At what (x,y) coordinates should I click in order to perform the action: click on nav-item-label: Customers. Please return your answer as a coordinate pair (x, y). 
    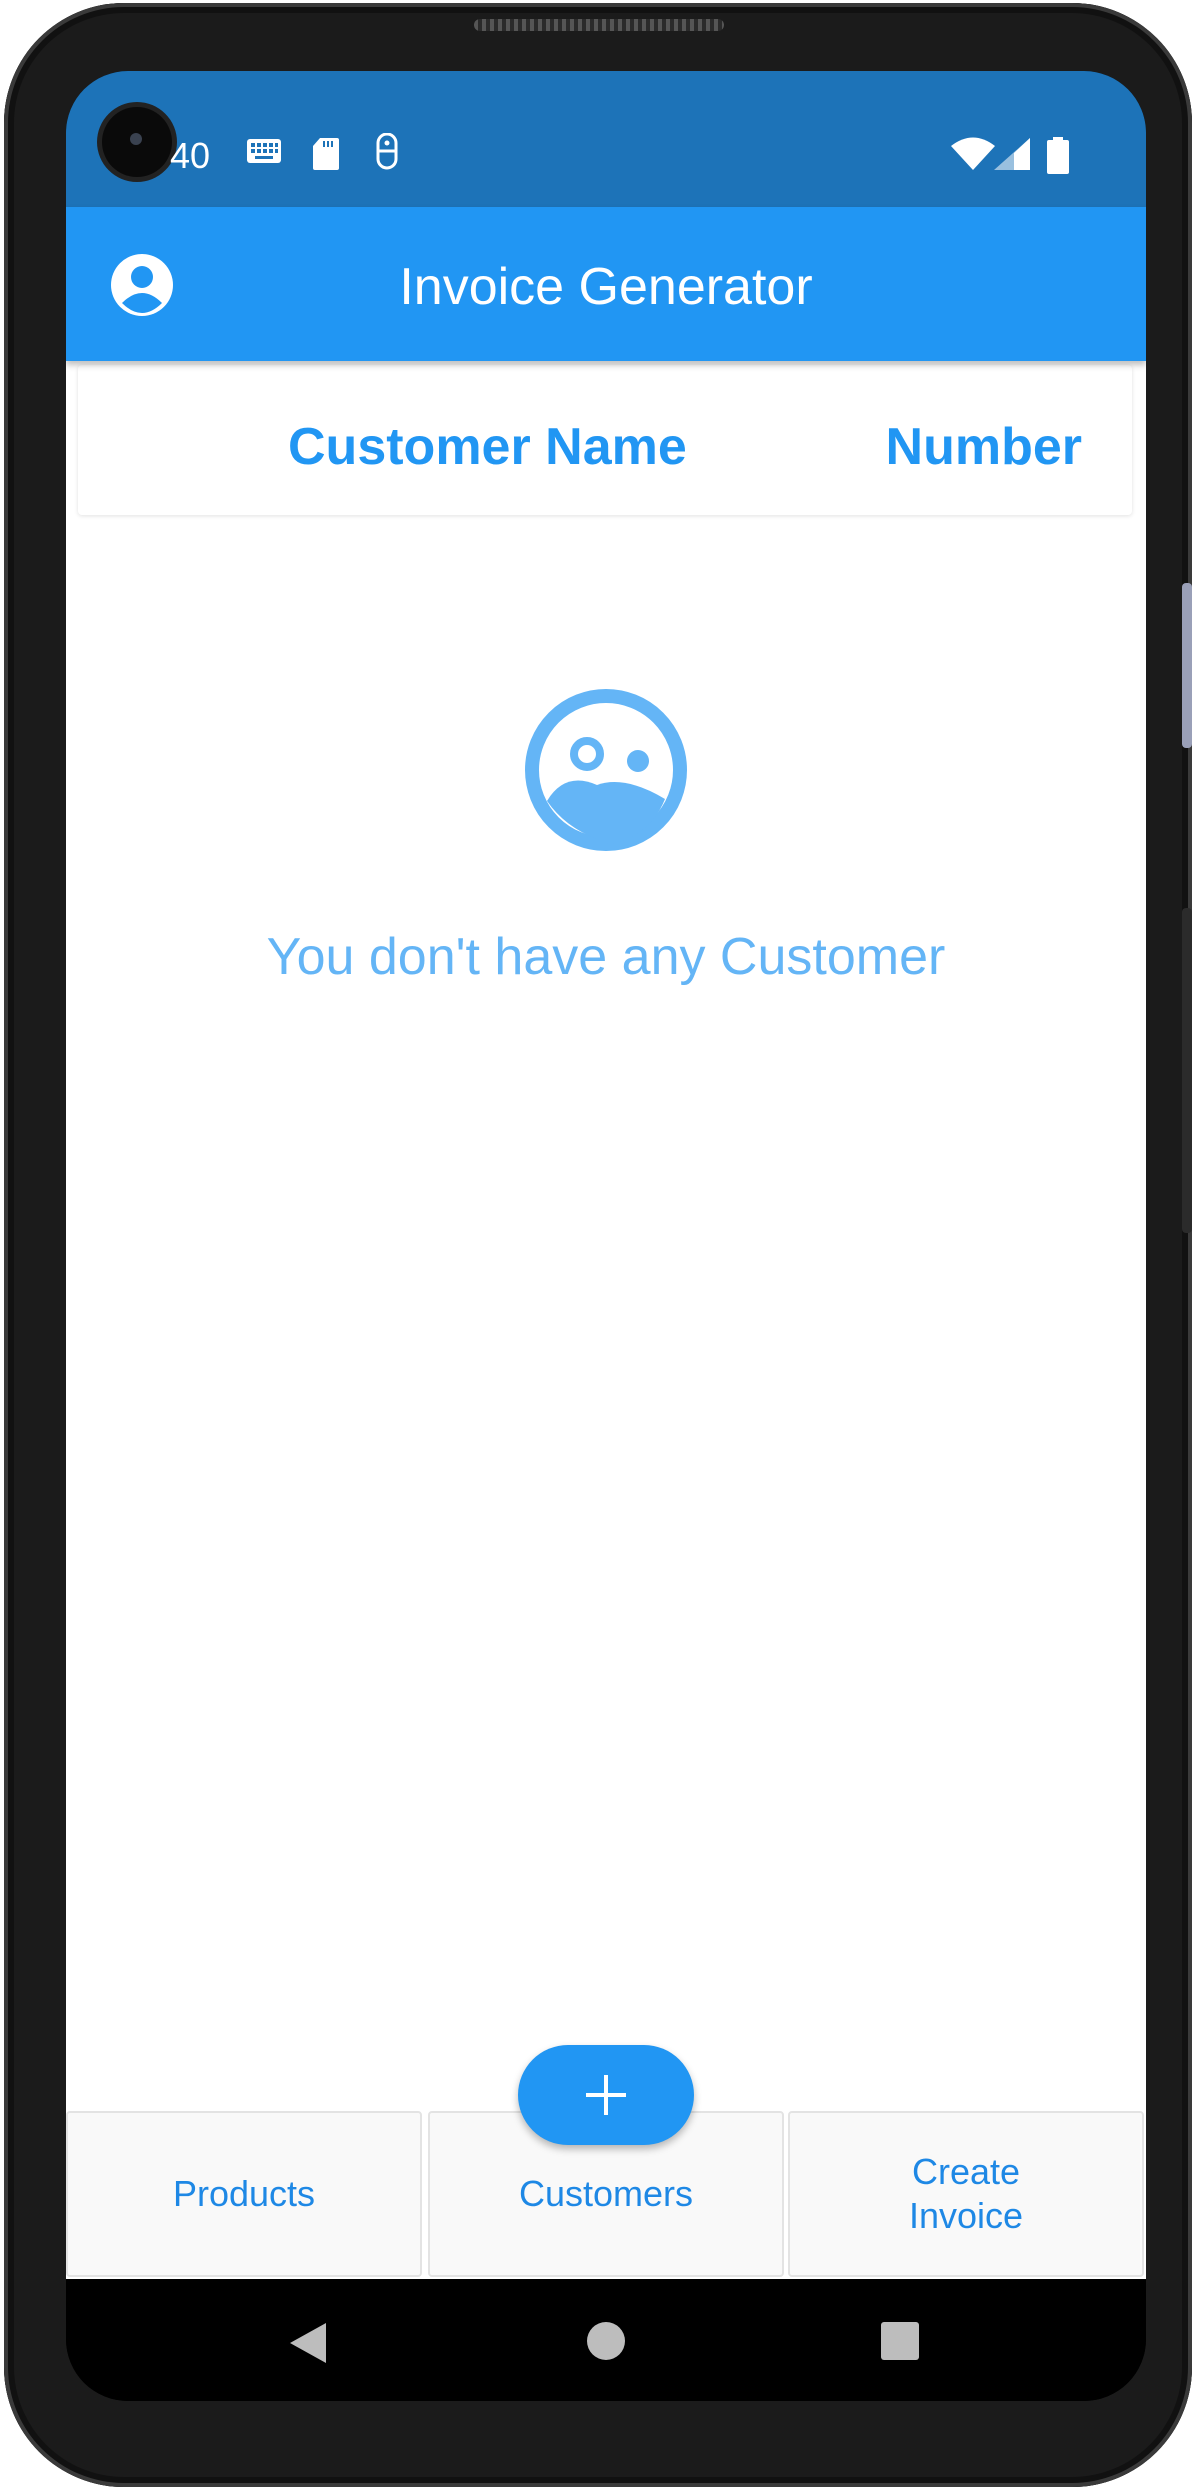
    Looking at the image, I should click on (606, 2193).